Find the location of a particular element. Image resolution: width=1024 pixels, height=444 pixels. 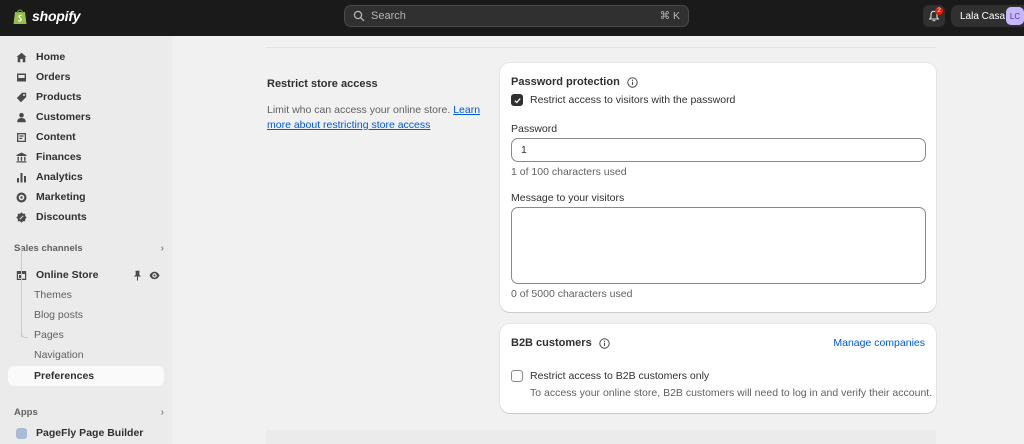

sidebar-subitem-navigation: Navigation is located at coordinates (86, 355).